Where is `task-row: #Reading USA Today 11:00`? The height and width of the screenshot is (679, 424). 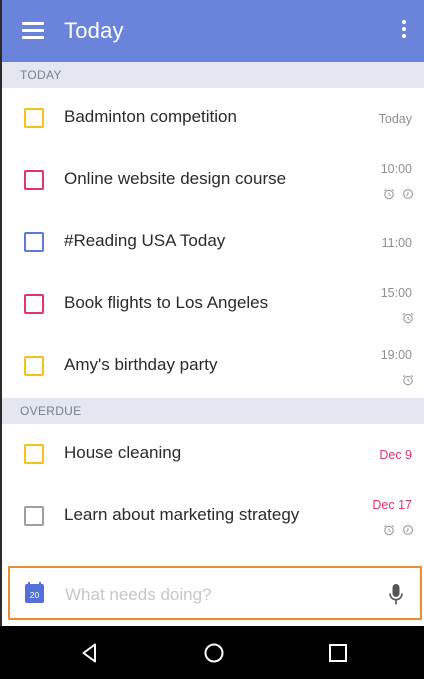
task-row: #Reading USA Today 11:00 is located at coordinates (213, 243).